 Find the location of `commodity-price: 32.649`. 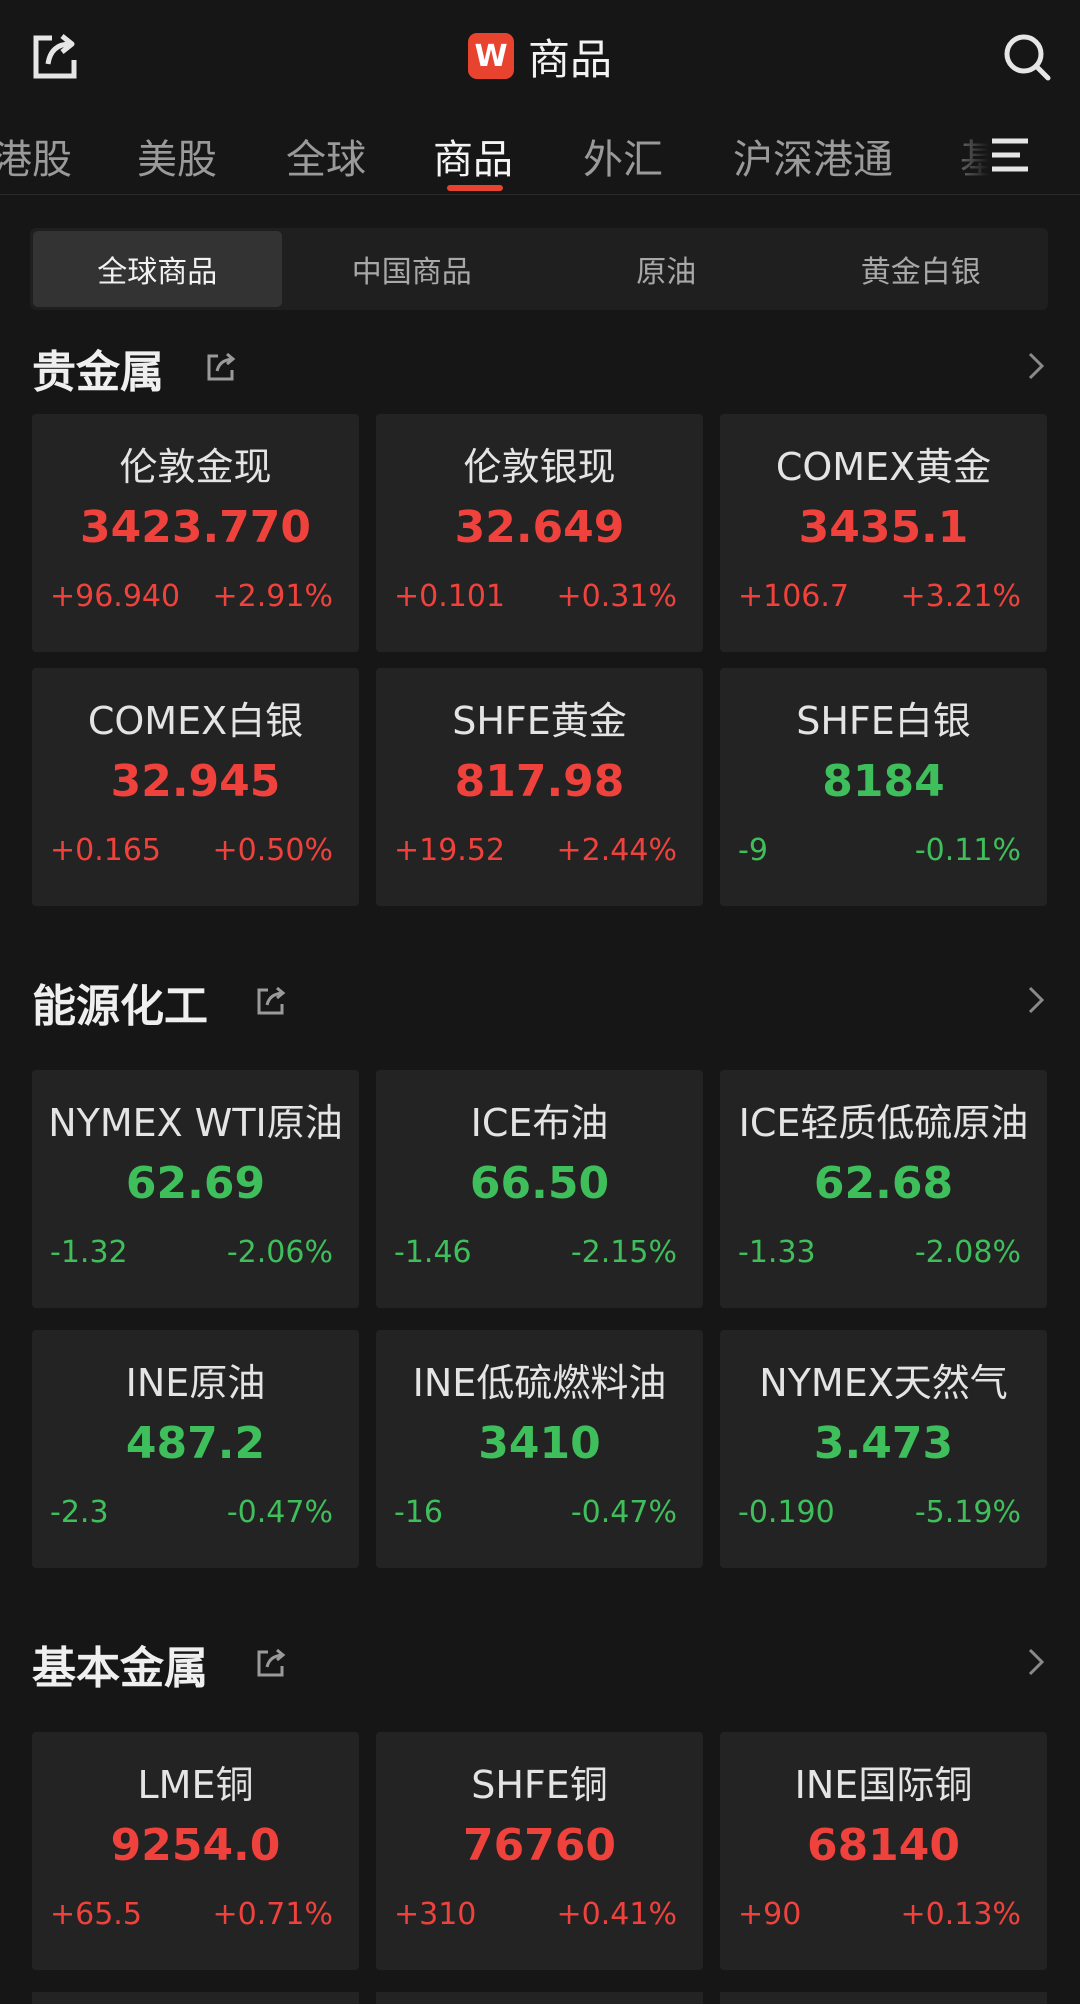

commodity-price: 32.649 is located at coordinates (539, 527).